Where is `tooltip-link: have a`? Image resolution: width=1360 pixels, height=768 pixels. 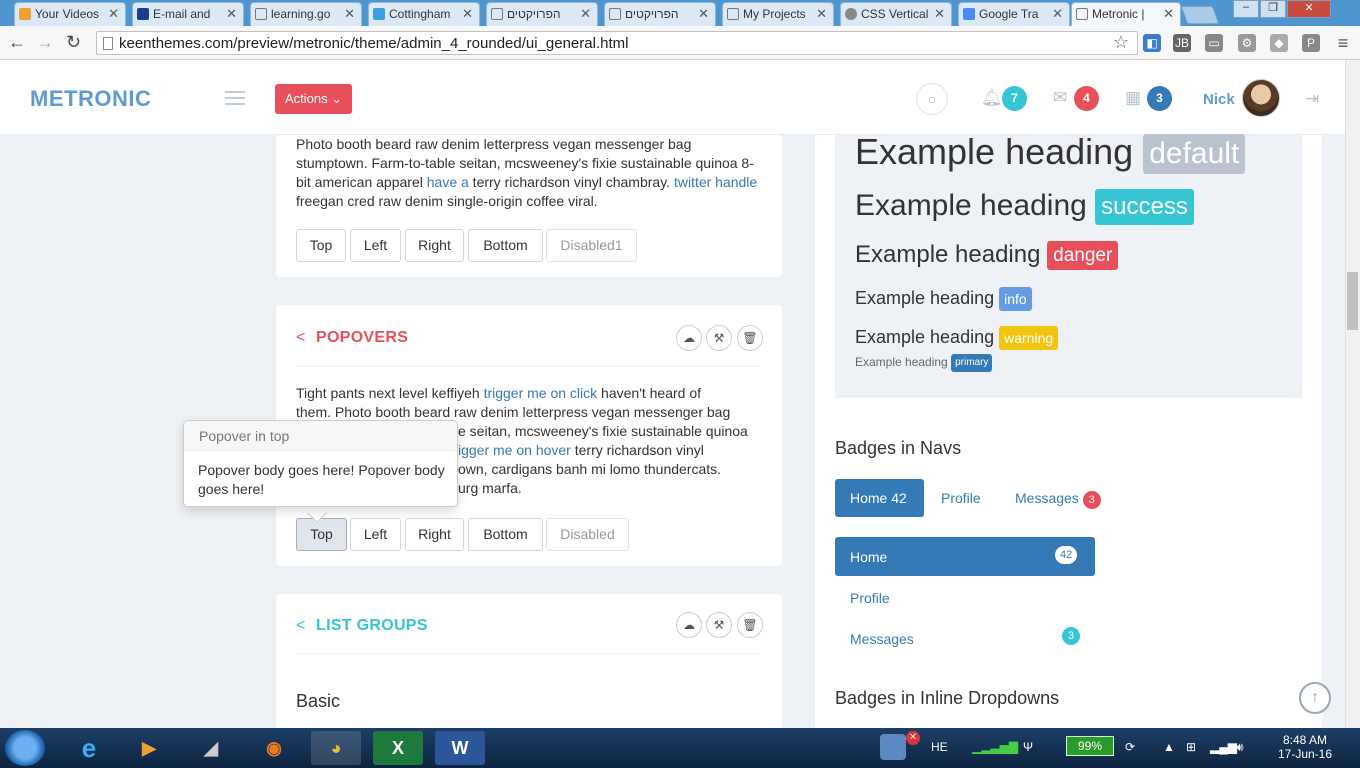
tooltip-link: have a is located at coordinates (448, 182).